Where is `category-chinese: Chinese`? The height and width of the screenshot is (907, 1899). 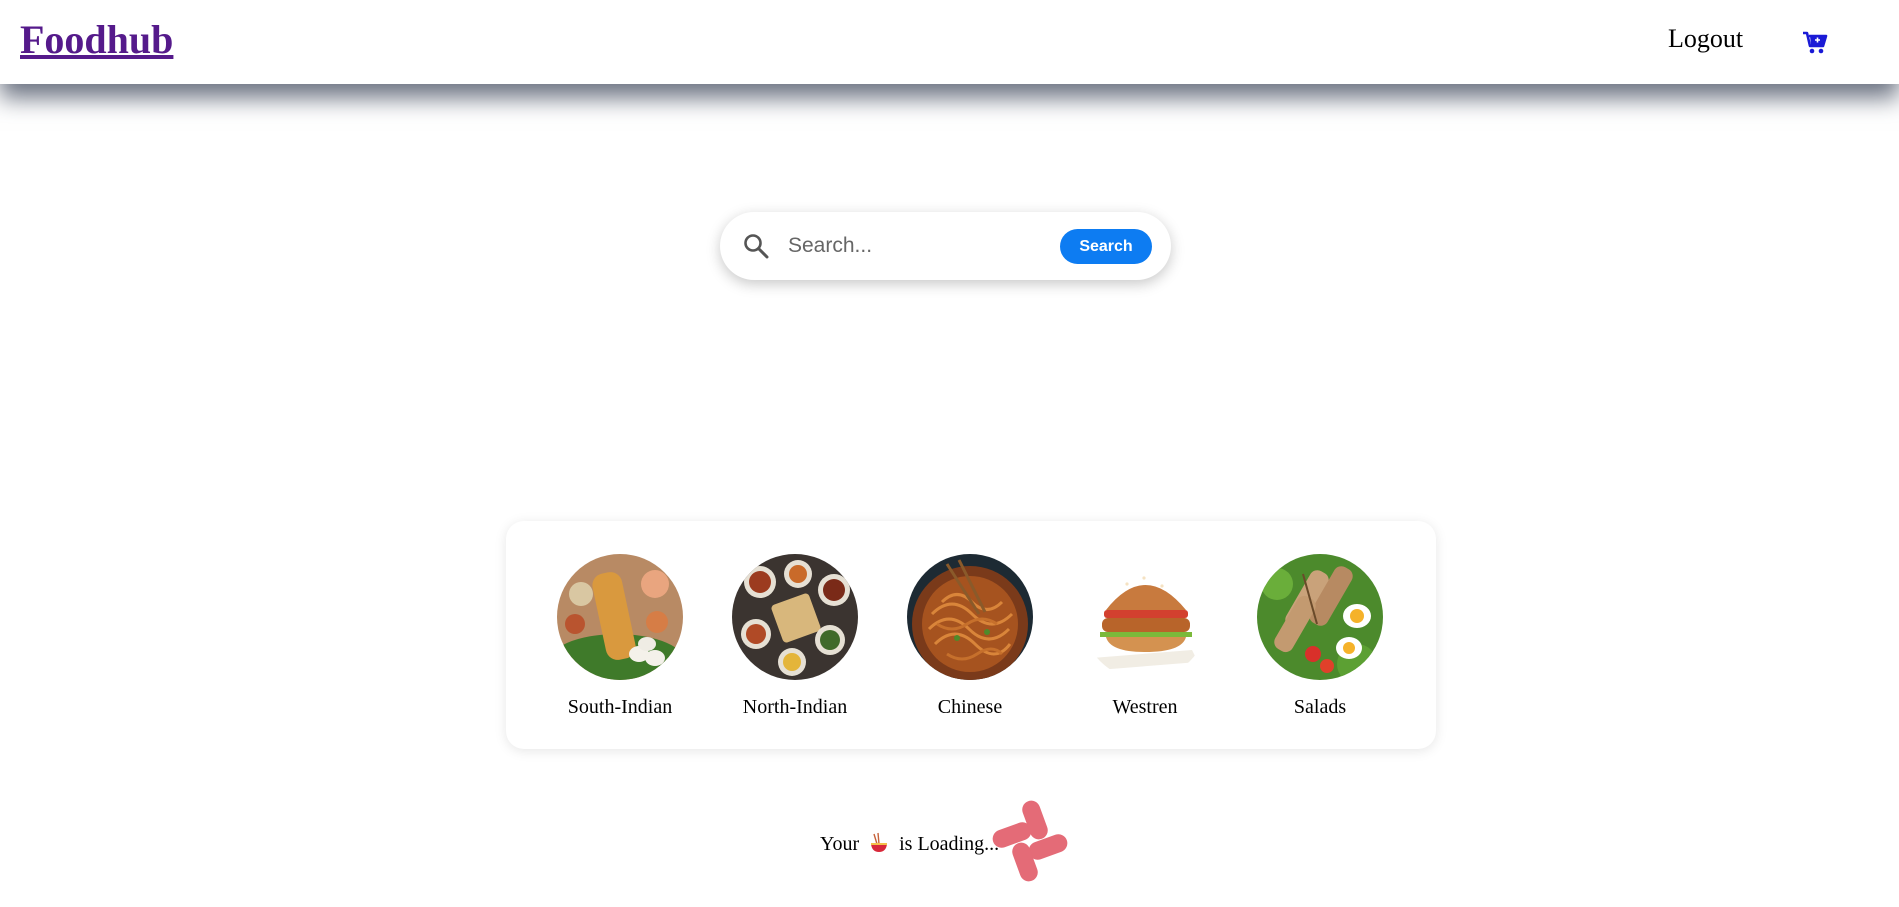
category-chinese: Chinese is located at coordinates (970, 636).